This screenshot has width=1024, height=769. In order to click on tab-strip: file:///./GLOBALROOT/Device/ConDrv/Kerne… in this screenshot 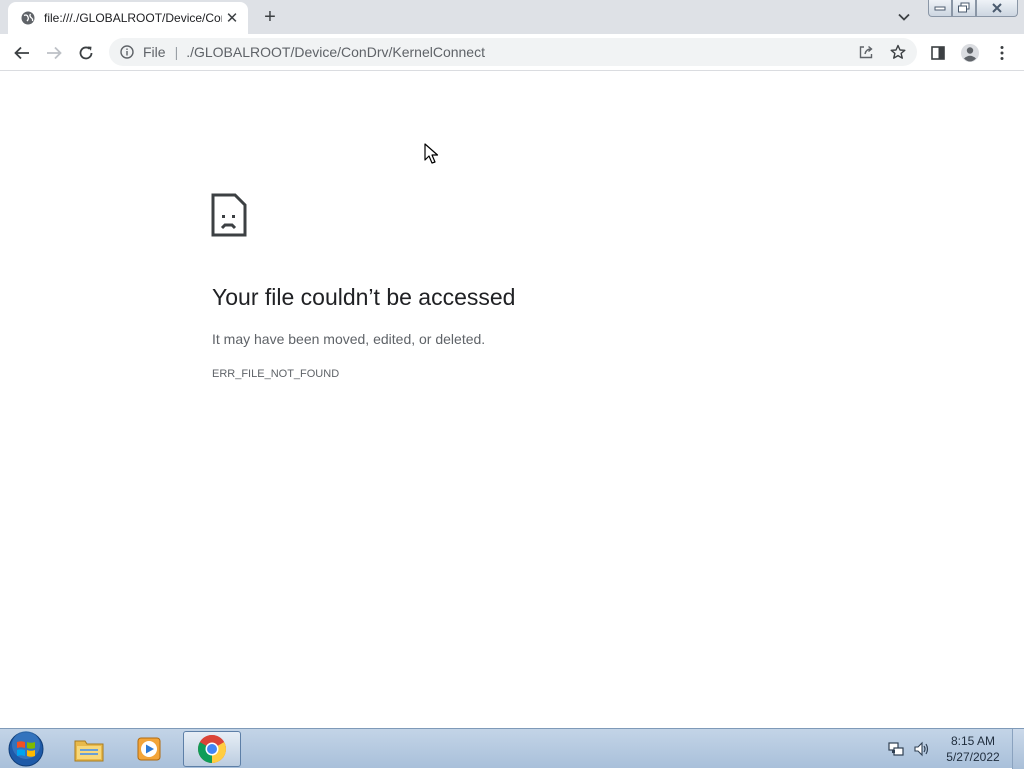, I will do `click(512, 17)`.